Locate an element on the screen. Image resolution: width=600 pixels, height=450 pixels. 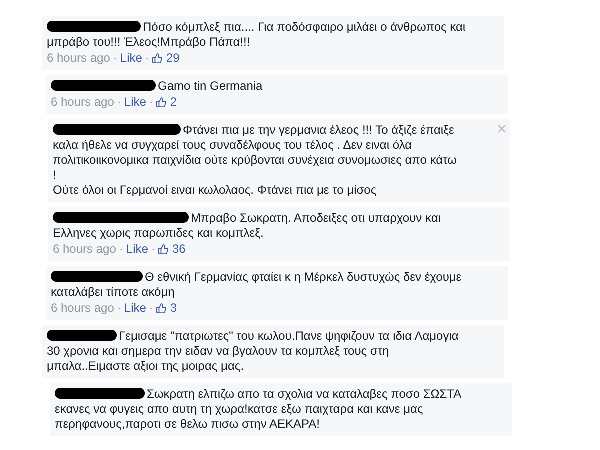
comment-text: Πόσο κόμπλεξ πια.... Για ποδόσφαιρο μιλάει ο άνθρωπος και μπράβο του!!! Έλεος!Μπράβο Πάπα!!! is located at coordinates (257, 35).